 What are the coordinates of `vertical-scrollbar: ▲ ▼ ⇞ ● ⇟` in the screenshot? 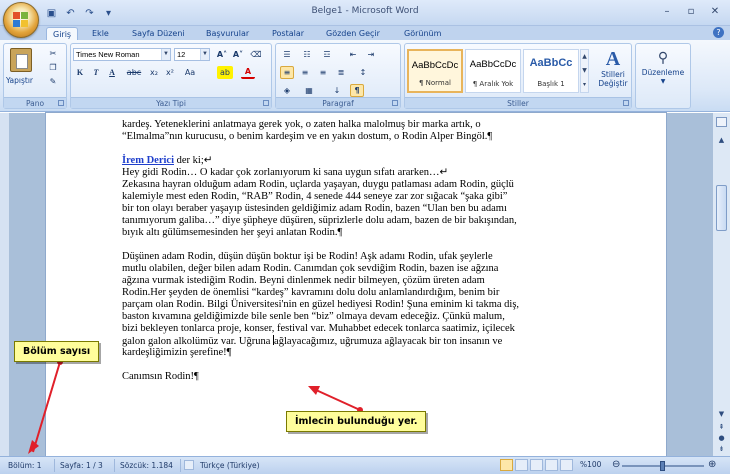 It's located at (721, 284).